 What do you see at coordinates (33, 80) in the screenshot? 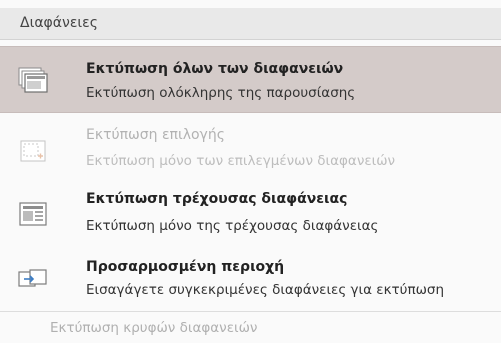
I see `all-slides-icon` at bounding box center [33, 80].